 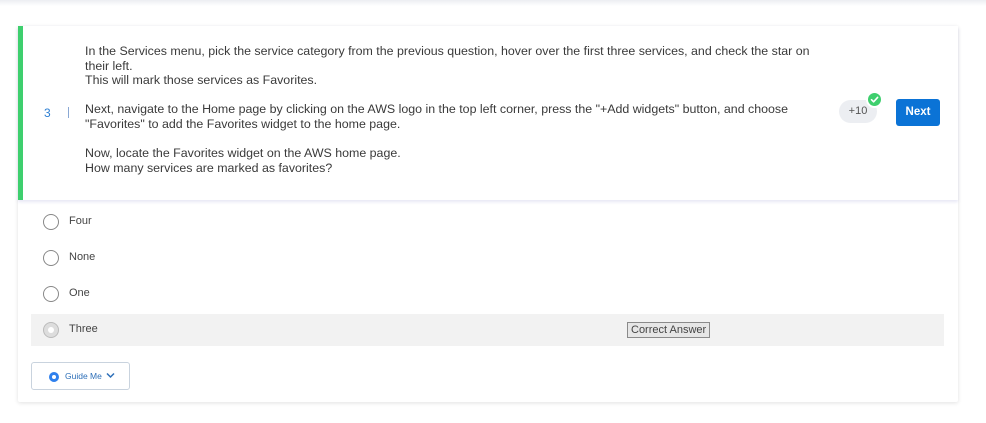 I want to click on check-icon, so click(x=874, y=99).